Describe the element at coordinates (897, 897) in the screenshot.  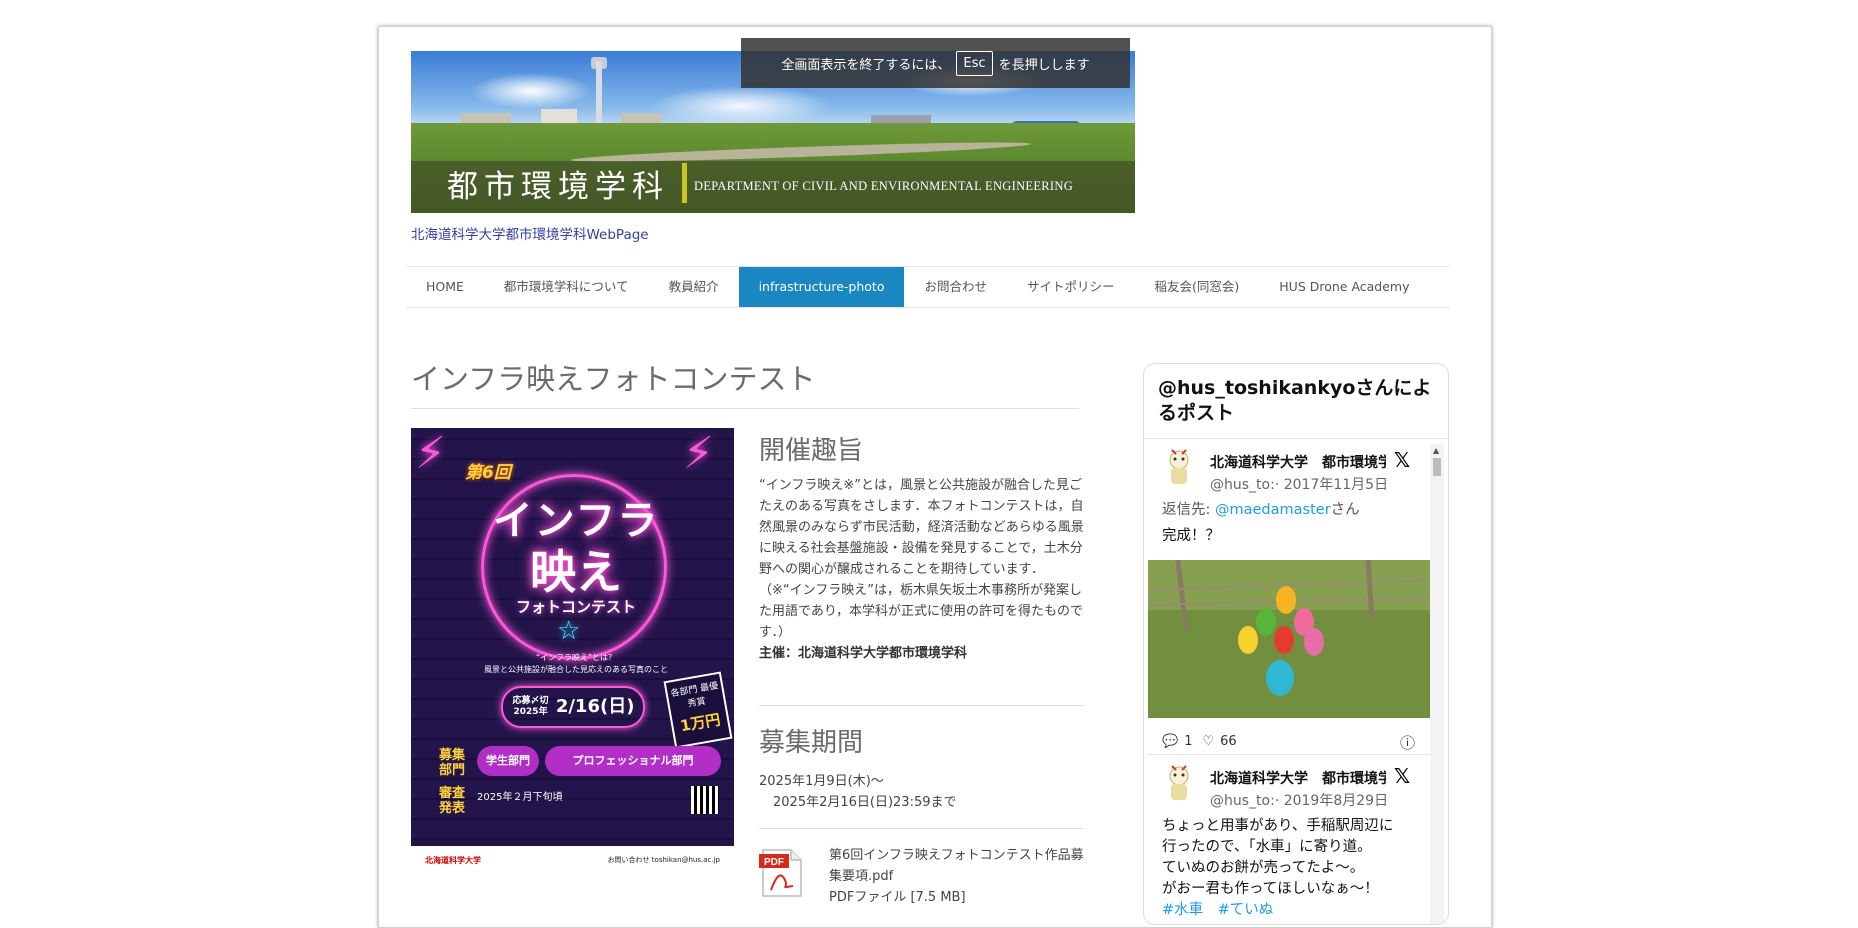
I see `file-meta: PDFファイル [7.5 MB]` at that location.